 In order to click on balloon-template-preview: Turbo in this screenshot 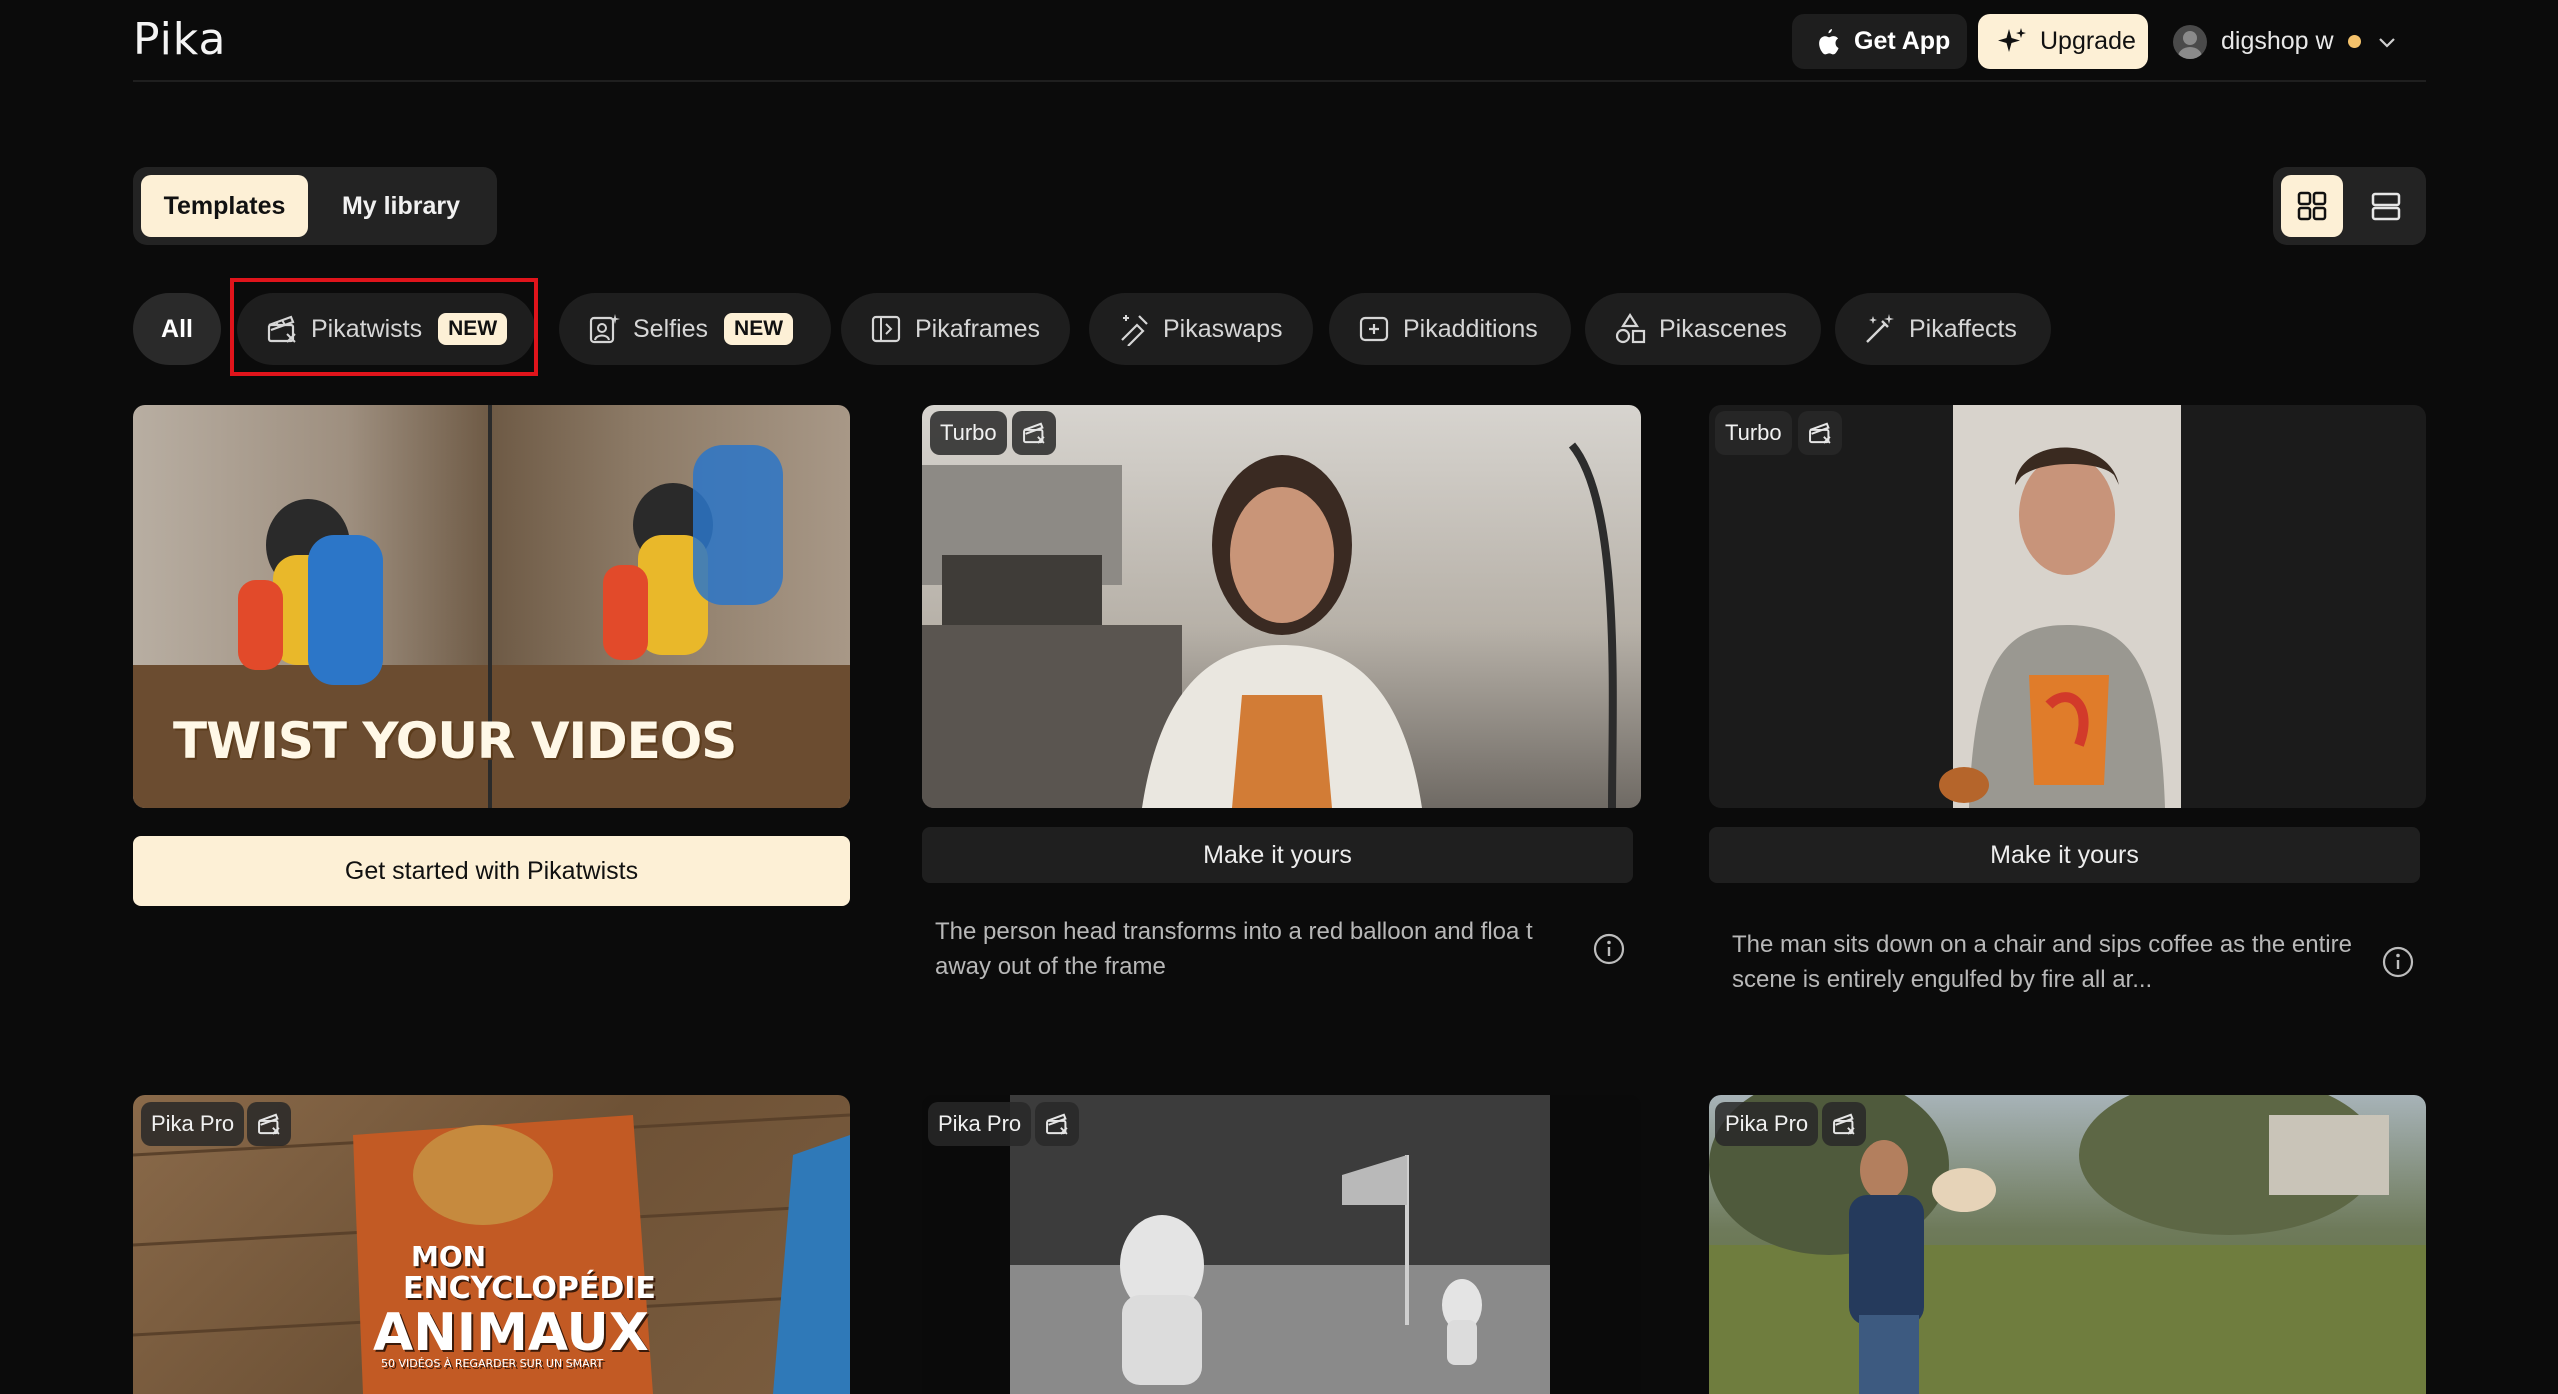, I will do `click(1281, 606)`.